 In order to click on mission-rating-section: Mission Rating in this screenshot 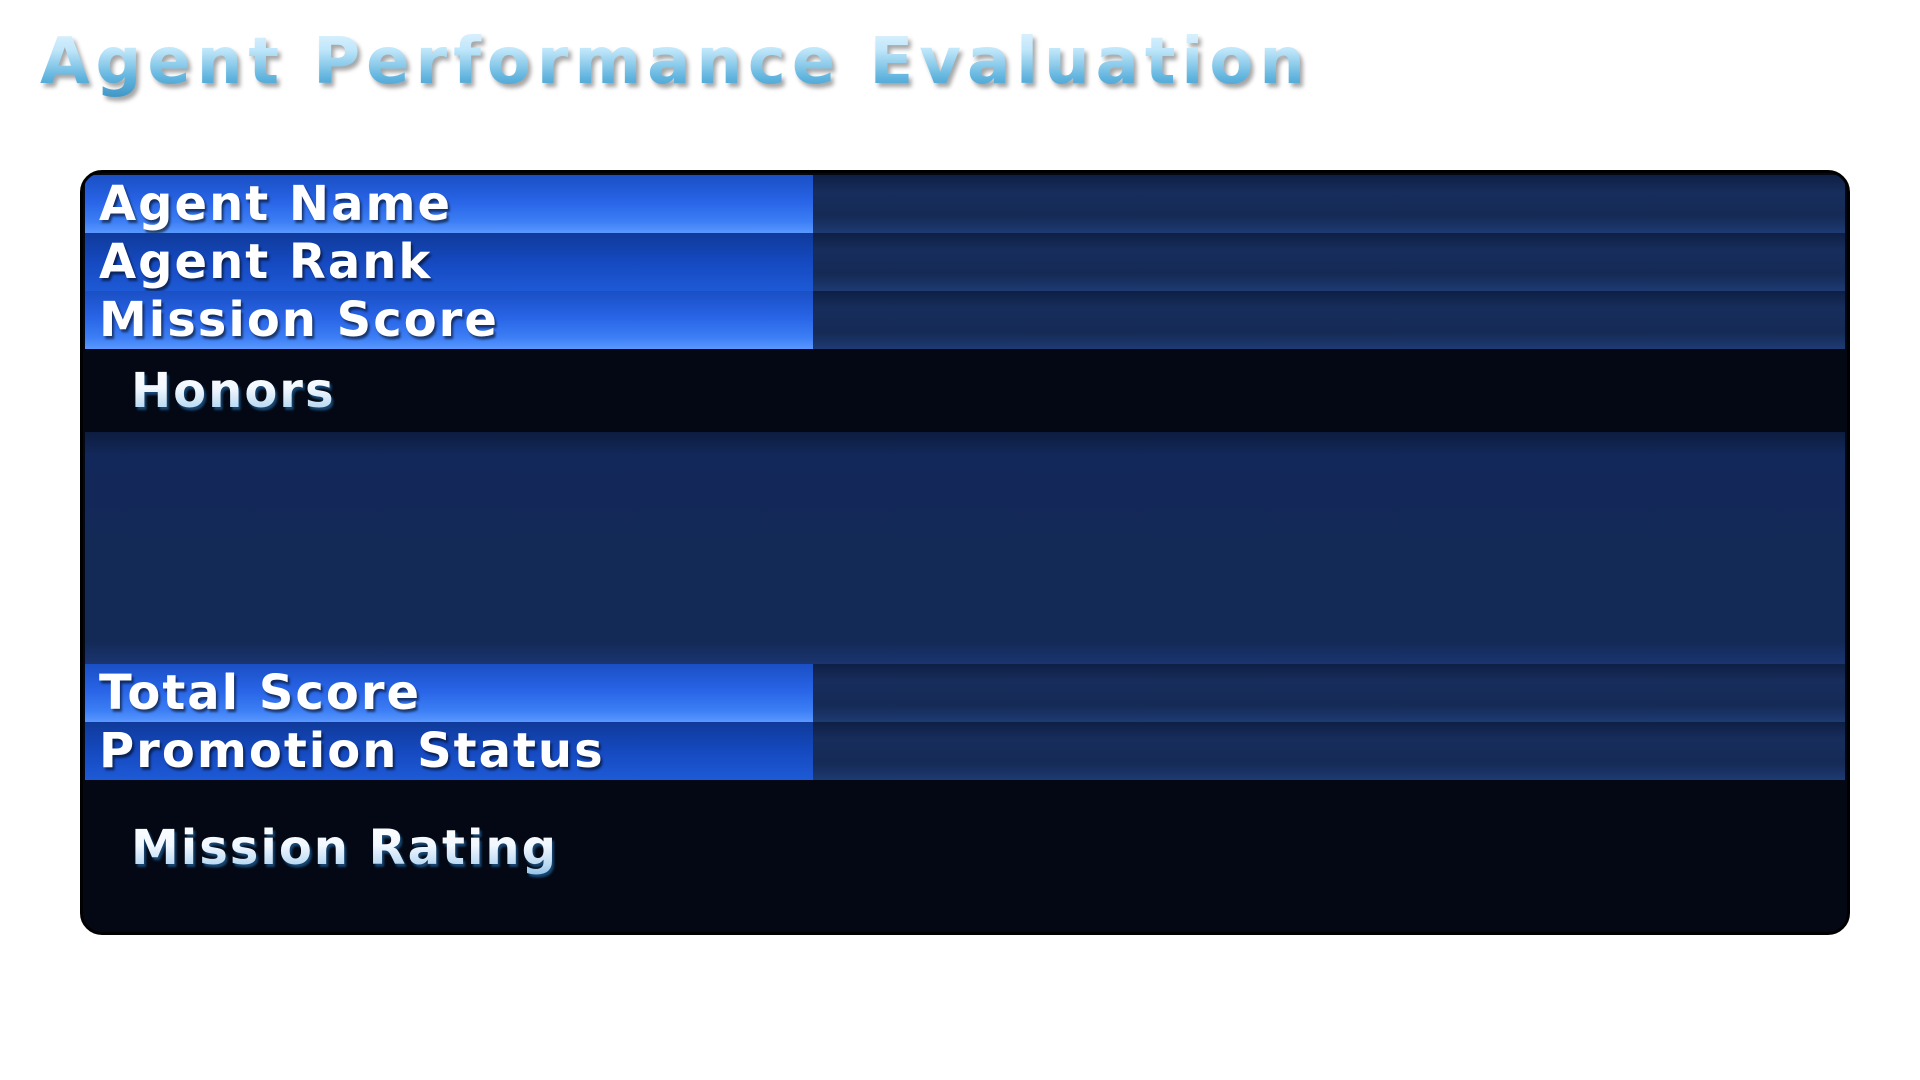, I will do `click(965, 855)`.